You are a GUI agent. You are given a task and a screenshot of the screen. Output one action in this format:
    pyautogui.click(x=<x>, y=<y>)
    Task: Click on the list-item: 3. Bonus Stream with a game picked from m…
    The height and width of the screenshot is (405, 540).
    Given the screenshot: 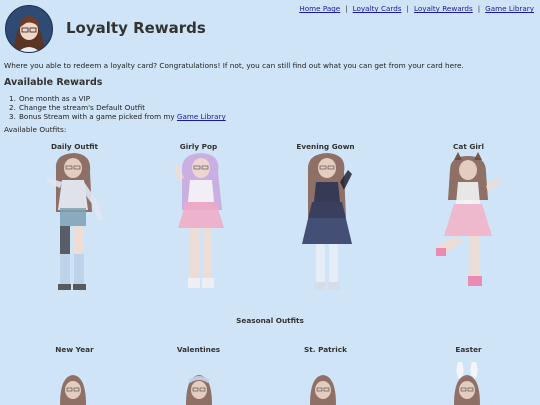 What is the action you would take?
    pyautogui.click(x=117, y=116)
    